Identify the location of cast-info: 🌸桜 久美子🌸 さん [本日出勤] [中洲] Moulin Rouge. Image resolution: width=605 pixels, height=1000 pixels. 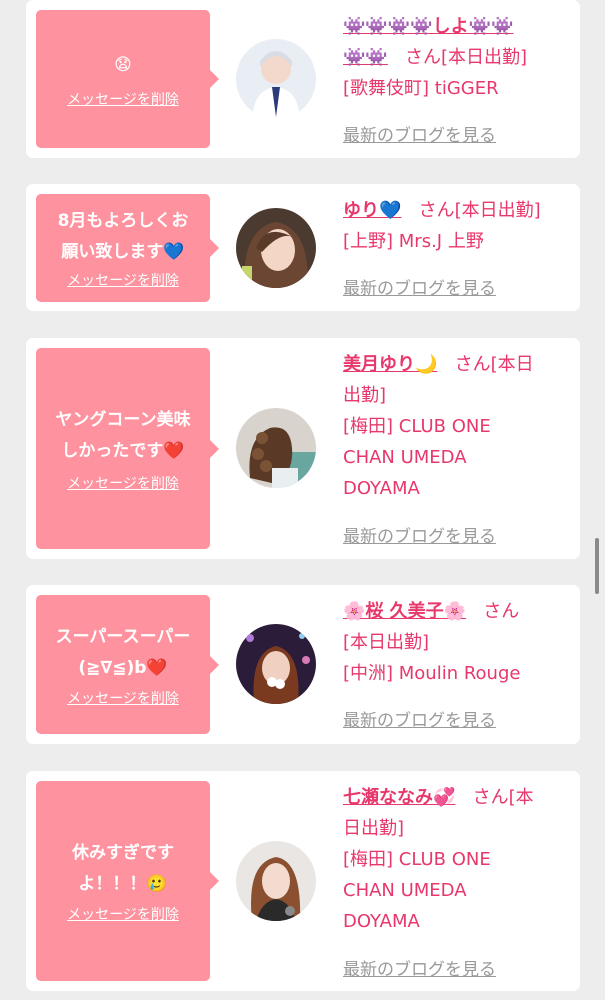
(457, 642).